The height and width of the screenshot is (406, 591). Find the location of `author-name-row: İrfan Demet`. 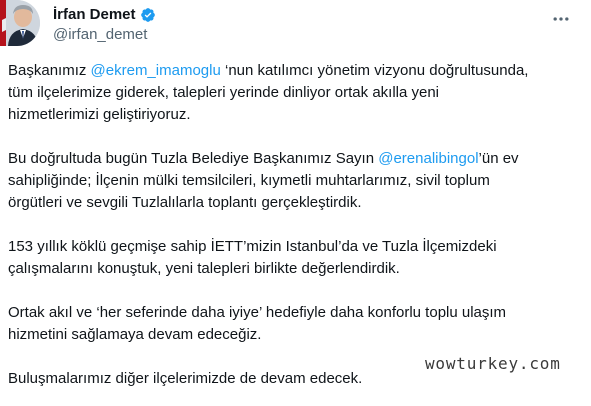

author-name-row: İrfan Demet is located at coordinates (104, 15).